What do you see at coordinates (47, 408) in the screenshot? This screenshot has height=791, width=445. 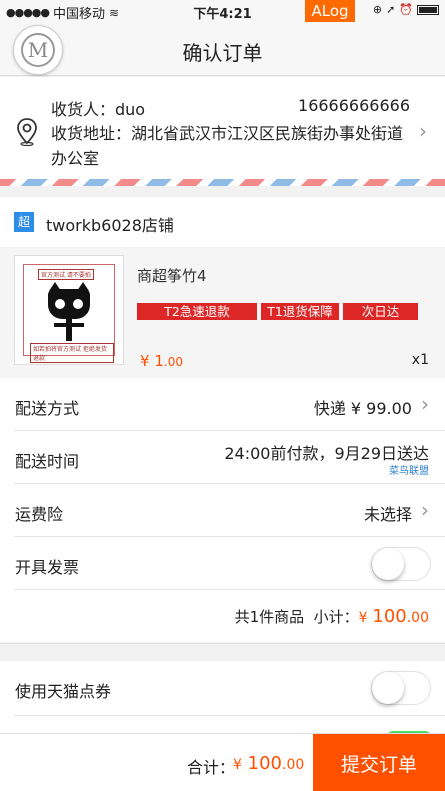 I see `delivery-method-label: 配送方式` at bounding box center [47, 408].